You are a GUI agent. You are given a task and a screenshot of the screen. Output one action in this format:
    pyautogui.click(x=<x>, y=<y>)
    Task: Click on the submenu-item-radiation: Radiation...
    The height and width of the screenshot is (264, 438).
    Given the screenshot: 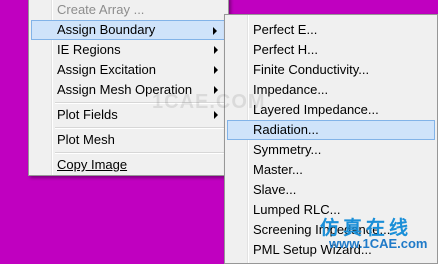 What is the action you would take?
    pyautogui.click(x=331, y=130)
    